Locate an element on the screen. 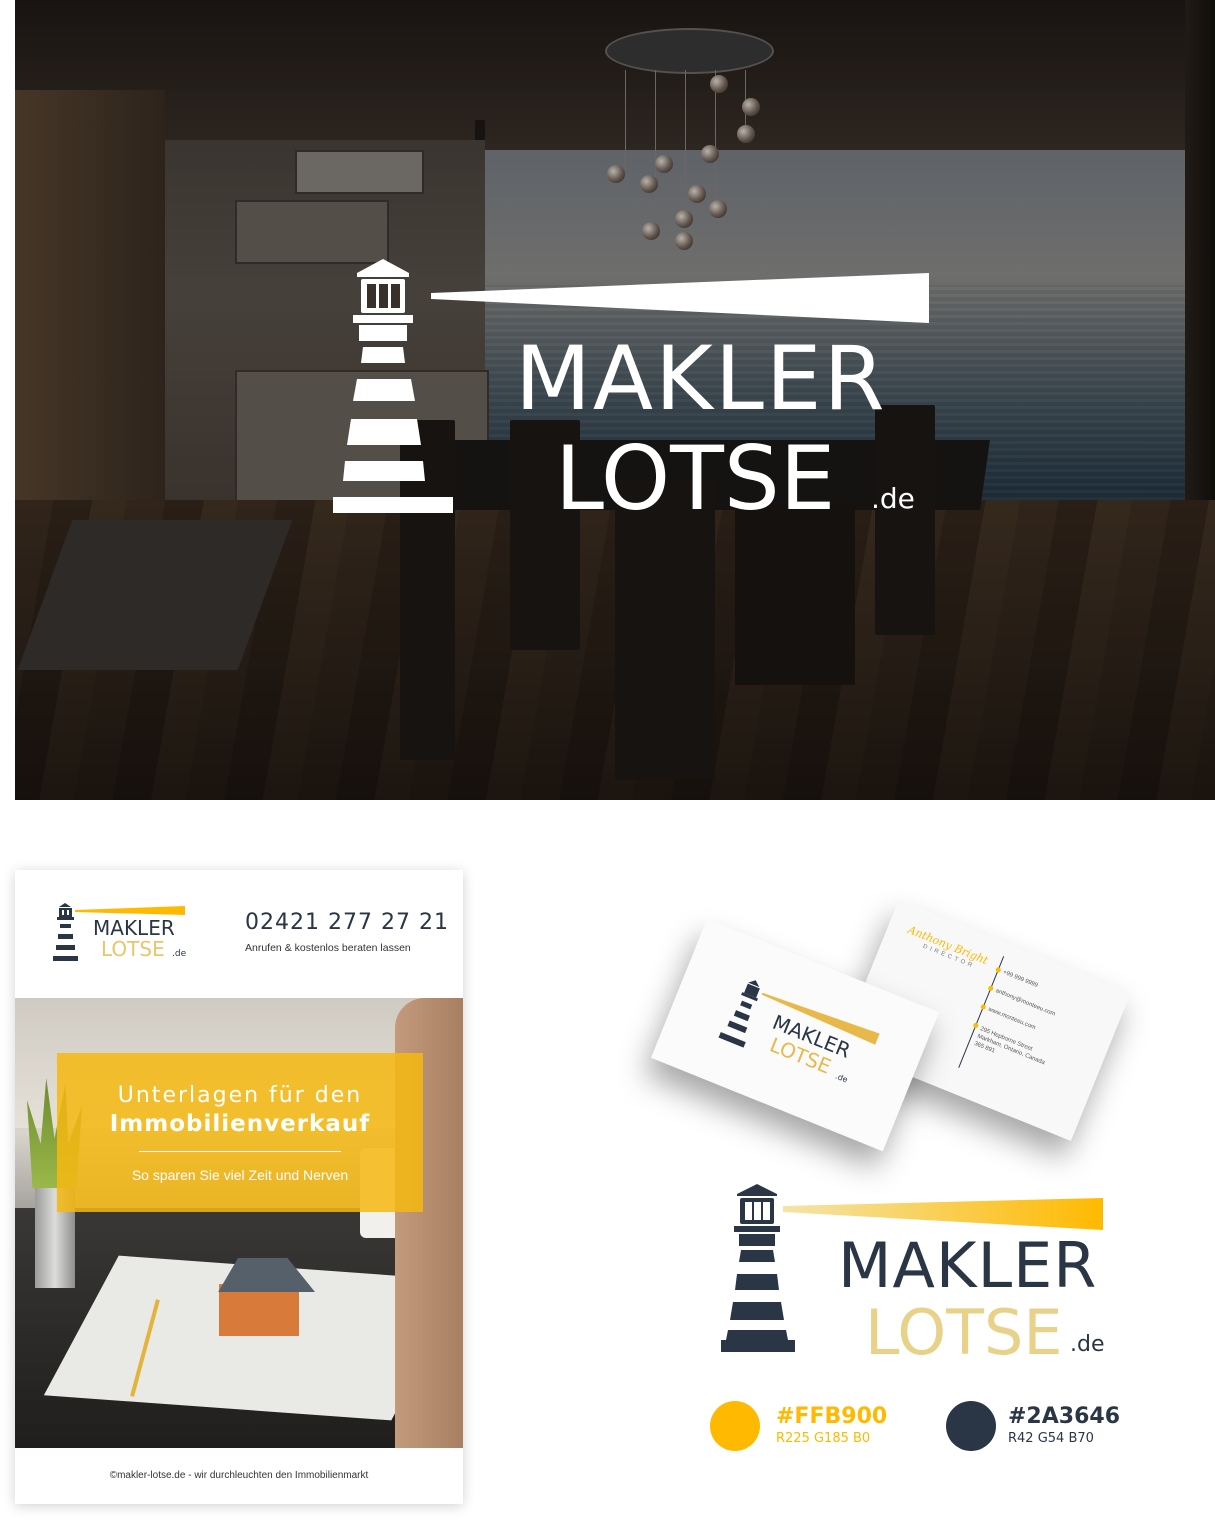 The height and width of the screenshot is (1527, 1215). main-logo-suffix: .de is located at coordinates (1087, 1344).